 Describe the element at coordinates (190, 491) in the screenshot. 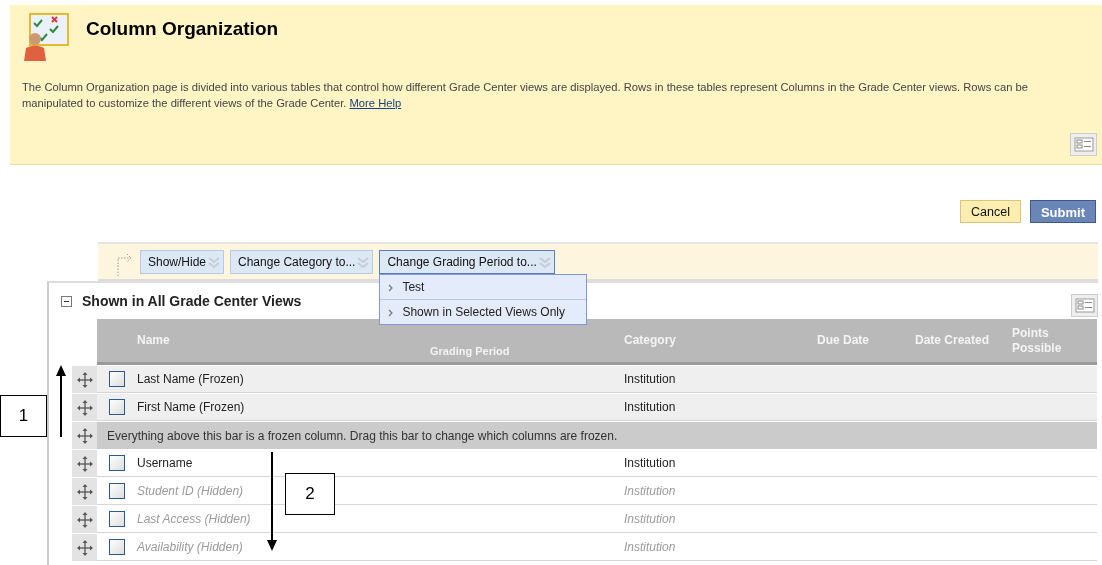

I see `column-name: Student ID (Hidden)` at that location.